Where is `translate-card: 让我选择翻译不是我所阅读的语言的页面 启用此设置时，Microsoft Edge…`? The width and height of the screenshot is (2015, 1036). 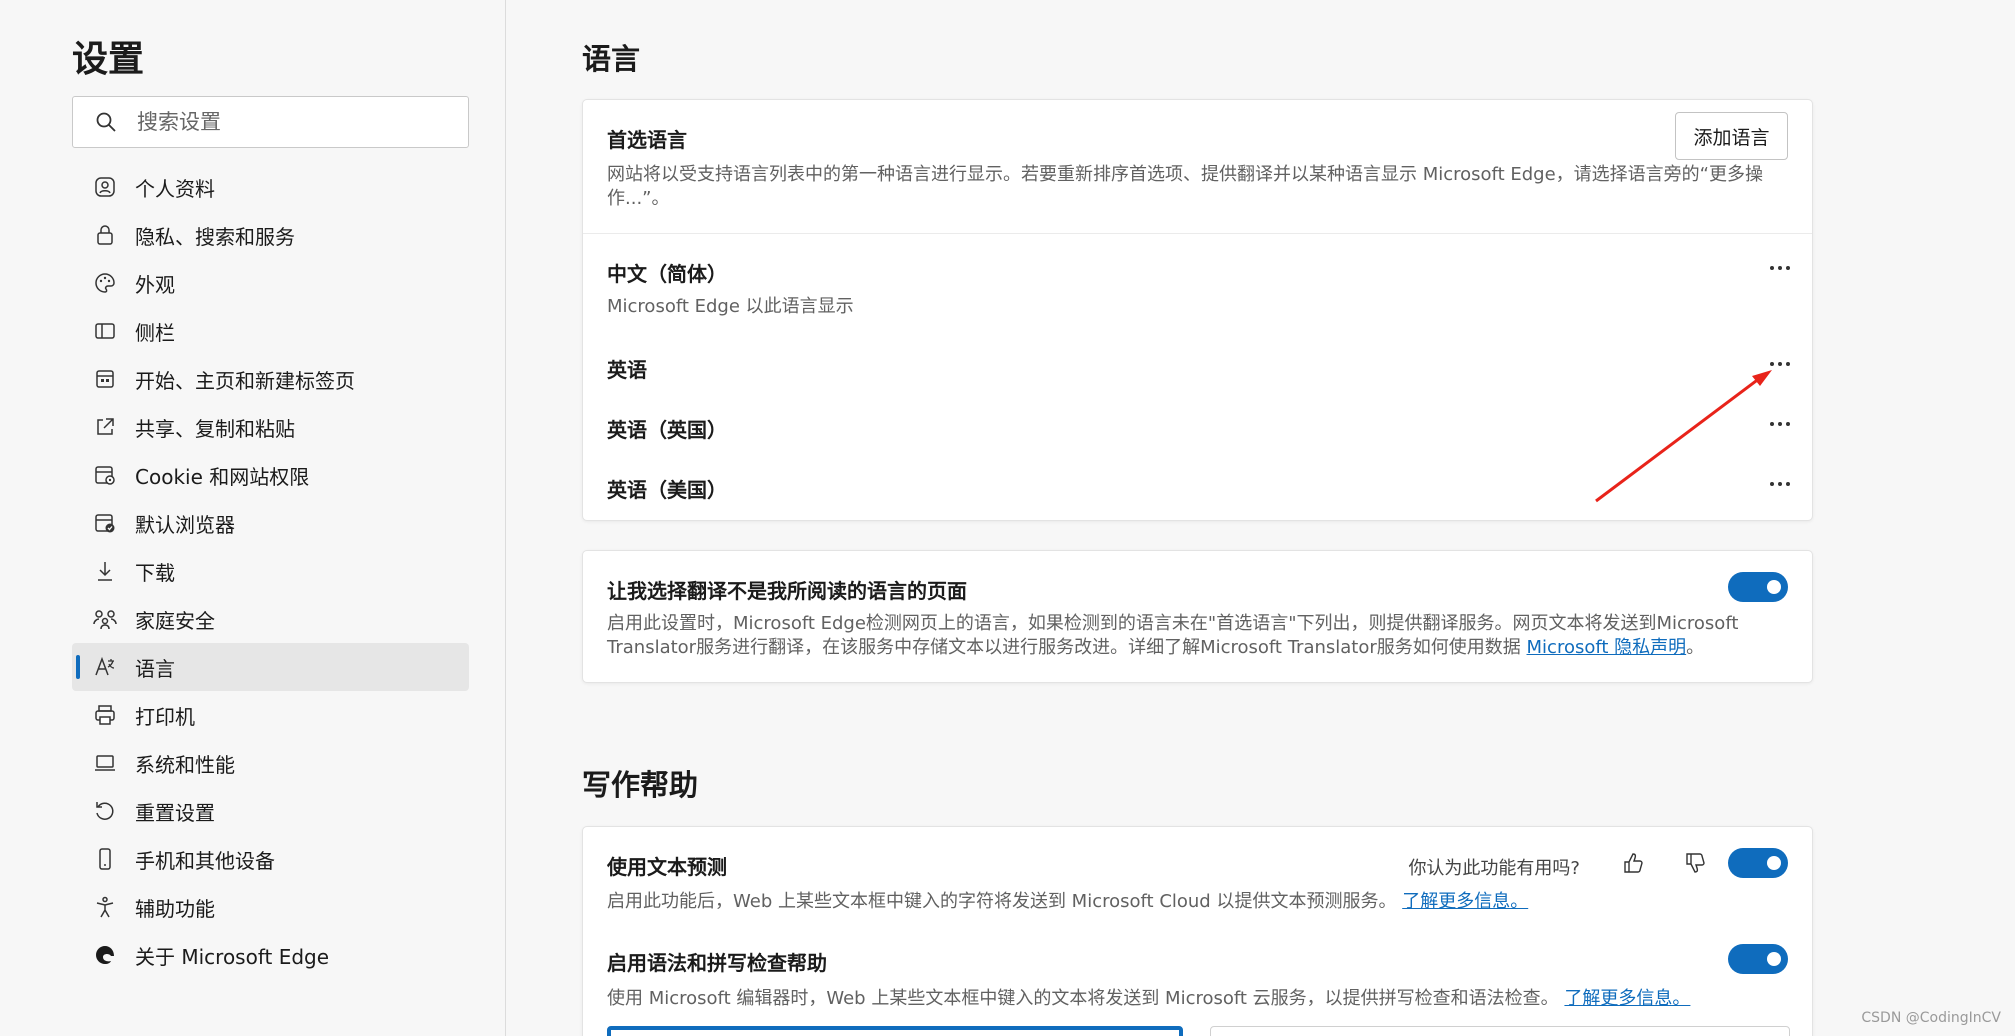 translate-card: 让我选择翻译不是我所阅读的语言的页面 启用此设置时，Microsoft Edge… is located at coordinates (1197, 616).